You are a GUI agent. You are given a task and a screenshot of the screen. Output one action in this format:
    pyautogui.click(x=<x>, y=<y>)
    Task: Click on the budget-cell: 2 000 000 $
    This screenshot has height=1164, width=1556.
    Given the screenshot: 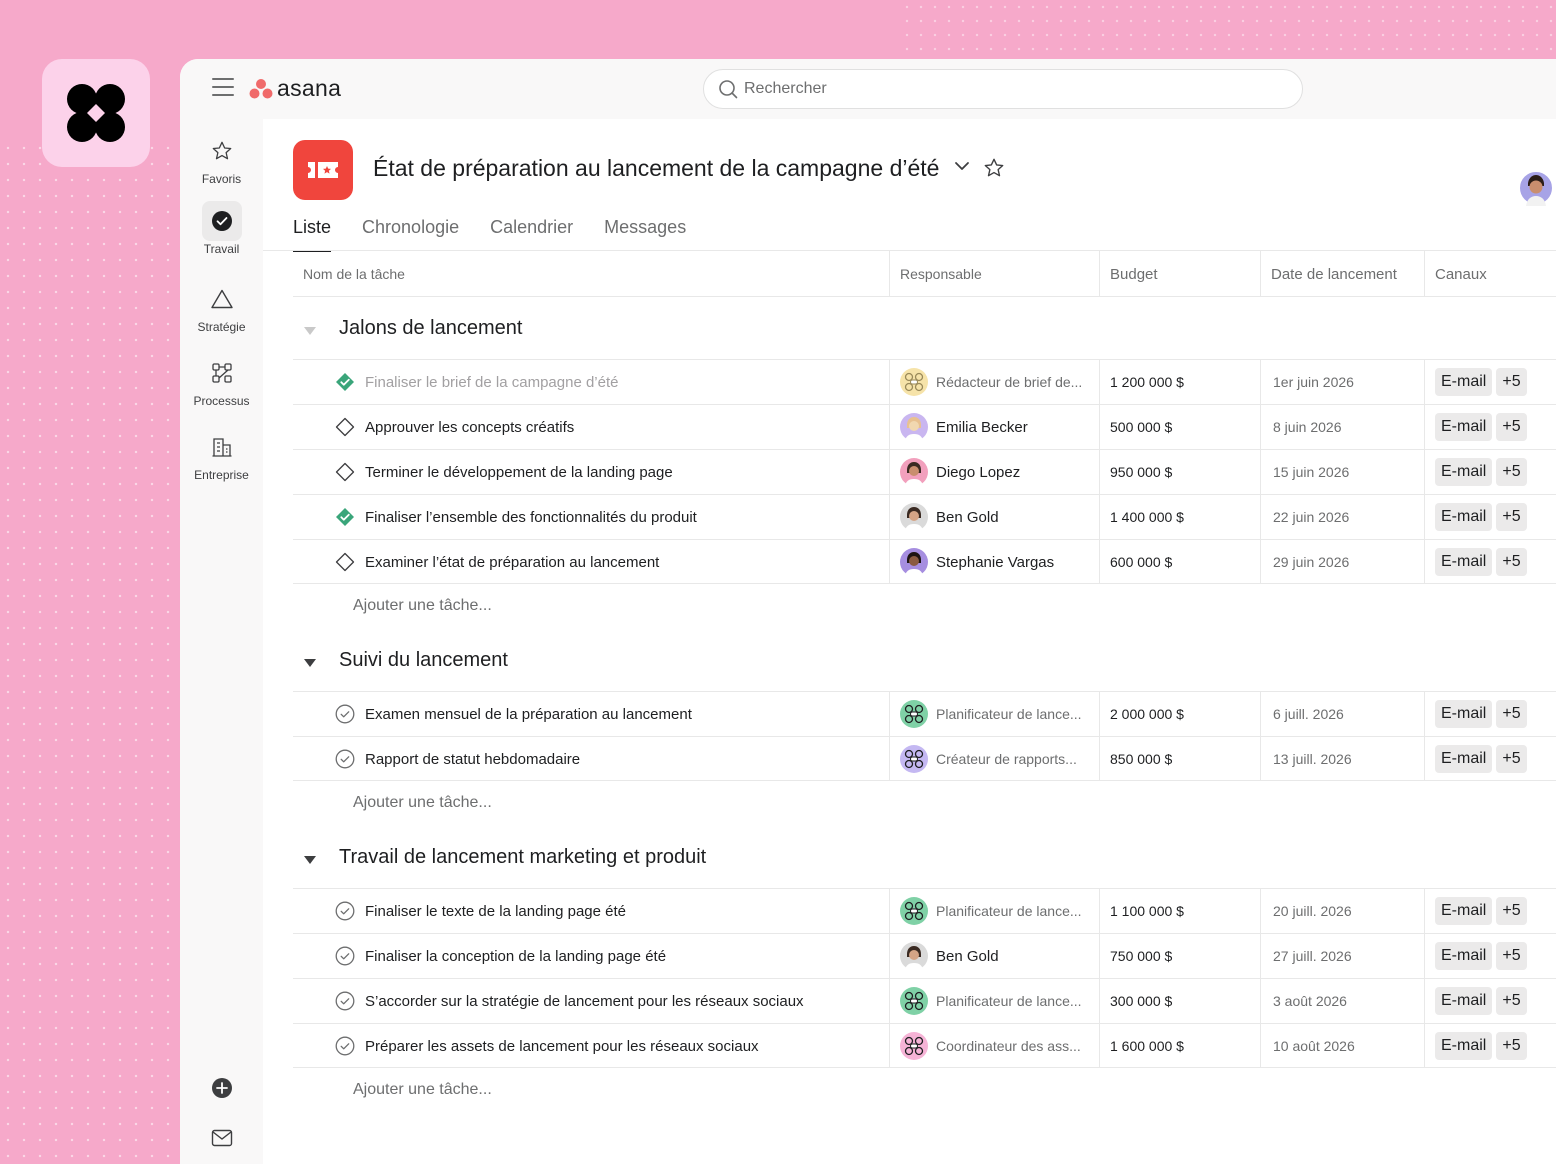 What is the action you would take?
    pyautogui.click(x=1179, y=714)
    